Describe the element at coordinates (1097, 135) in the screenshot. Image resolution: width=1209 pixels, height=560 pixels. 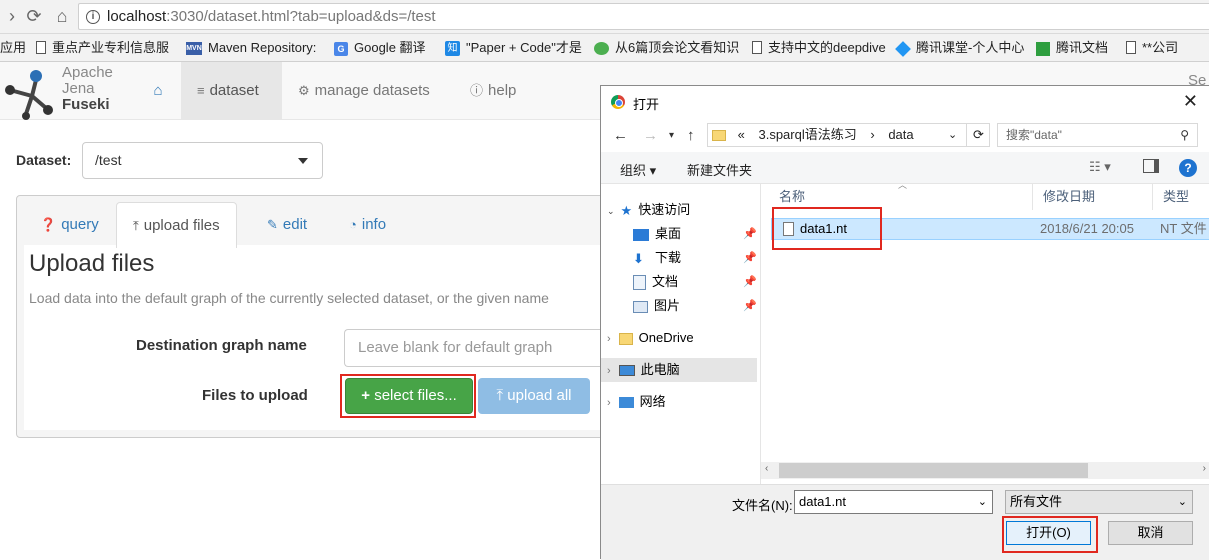
I see `search-input: 搜索"data" ⚲` at that location.